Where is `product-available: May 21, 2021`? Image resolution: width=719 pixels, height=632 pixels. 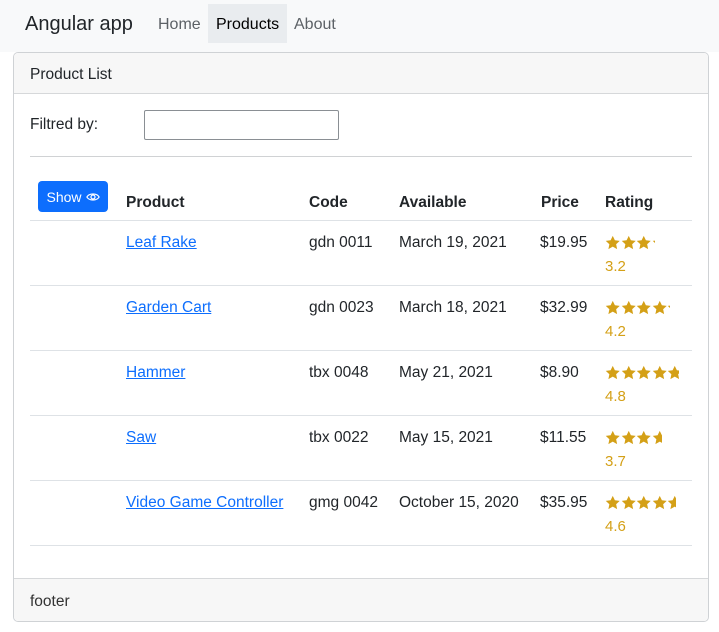
product-available: May 21, 2021 is located at coordinates (446, 372).